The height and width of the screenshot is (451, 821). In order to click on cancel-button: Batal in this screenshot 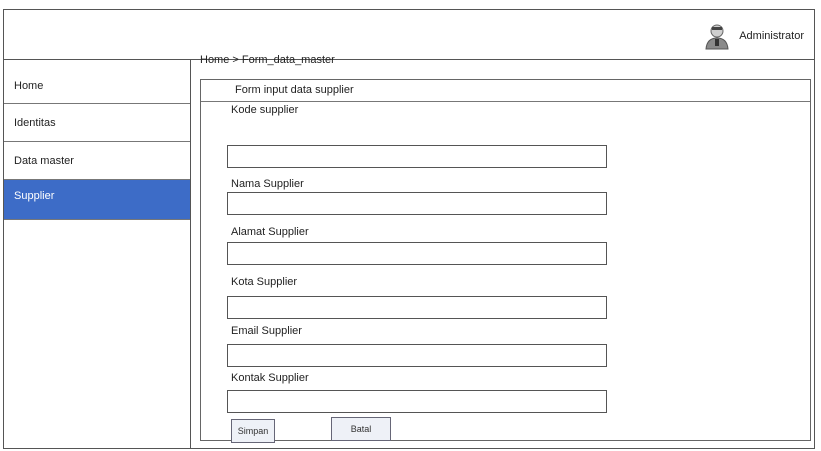, I will do `click(361, 429)`.